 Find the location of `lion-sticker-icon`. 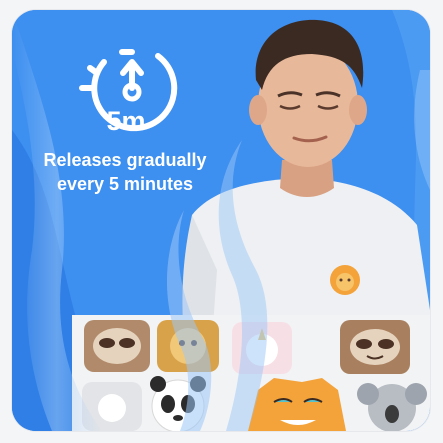

lion-sticker-icon is located at coordinates (345, 280).